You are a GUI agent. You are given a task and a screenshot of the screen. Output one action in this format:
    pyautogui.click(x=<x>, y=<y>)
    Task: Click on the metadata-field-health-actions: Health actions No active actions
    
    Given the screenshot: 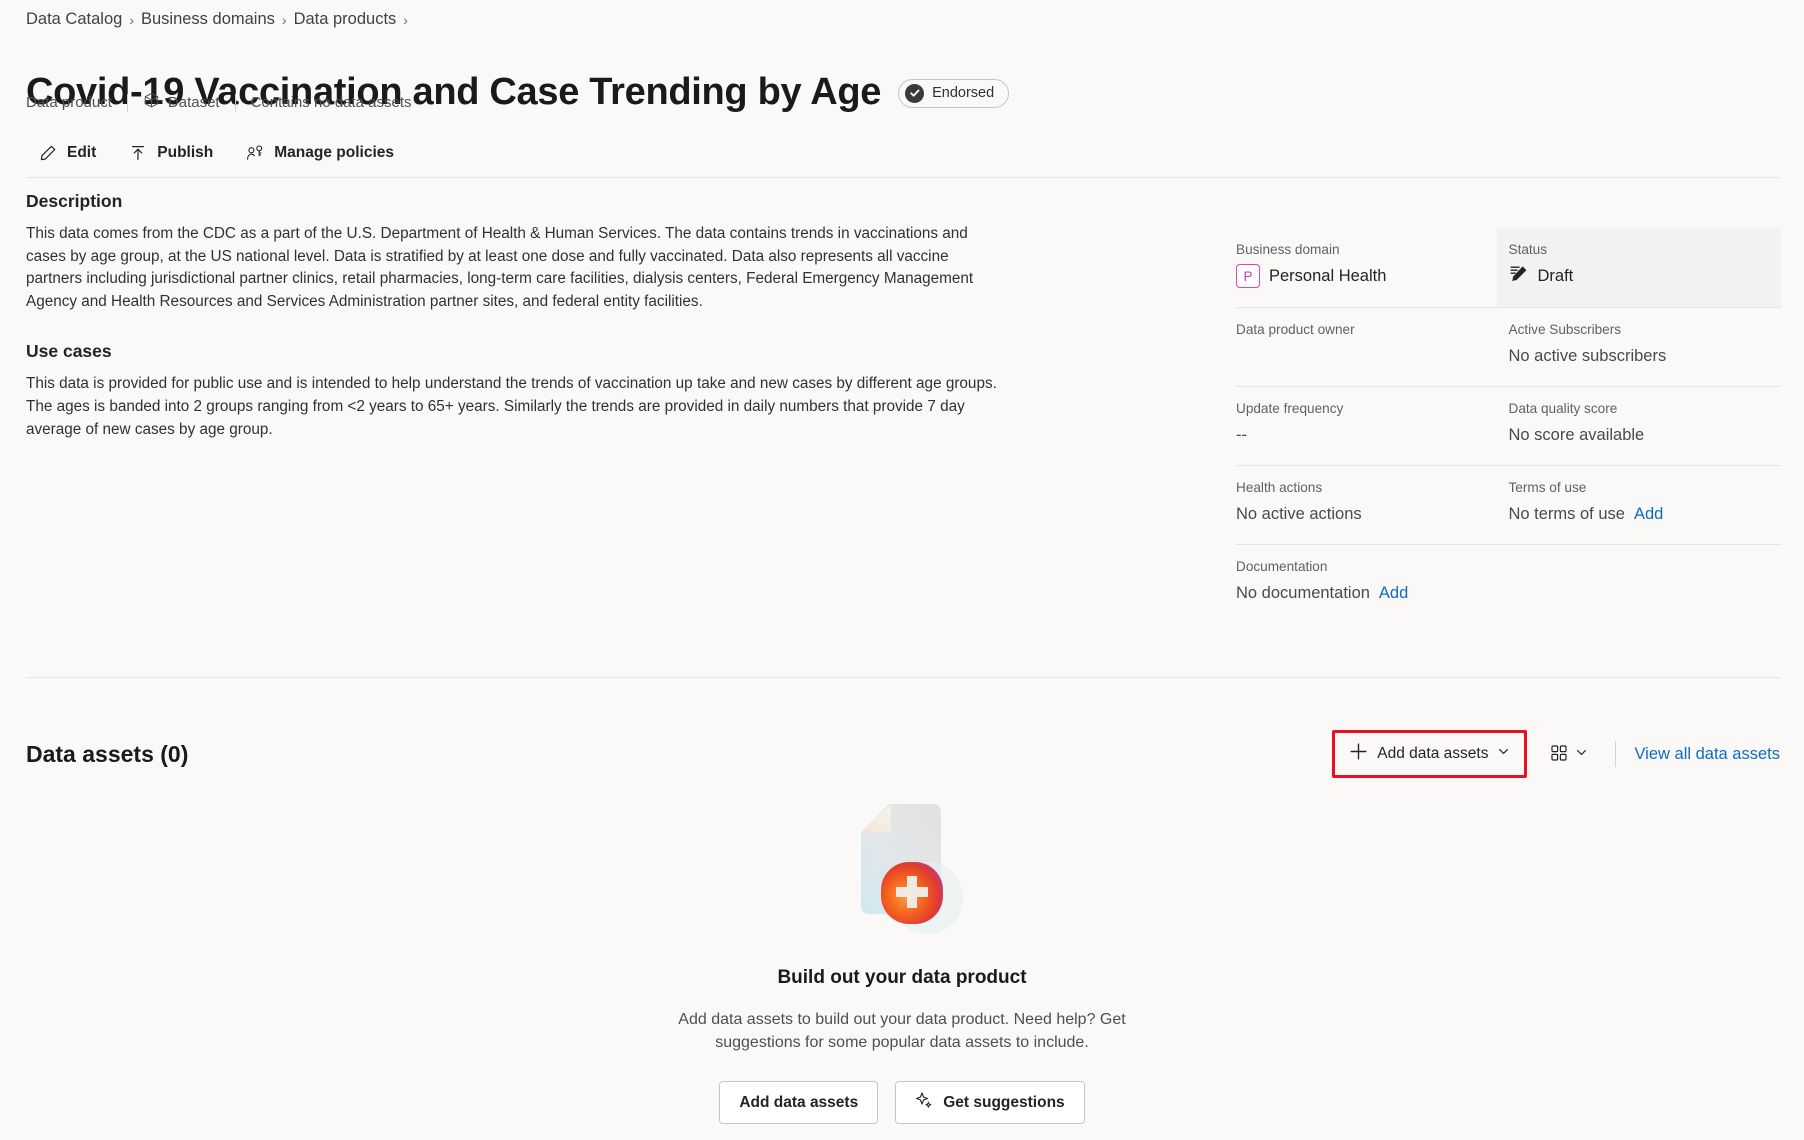 What is the action you would take?
    pyautogui.click(x=1372, y=505)
    